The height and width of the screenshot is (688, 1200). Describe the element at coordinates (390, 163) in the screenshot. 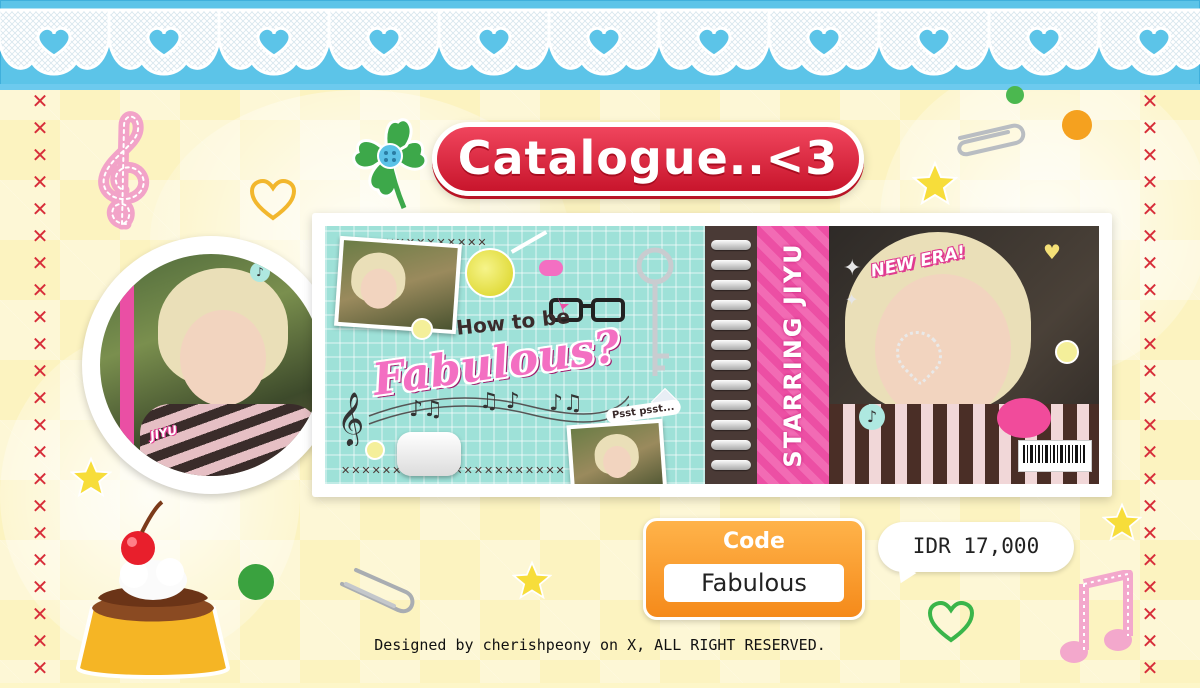

I see `clover-icon` at that location.